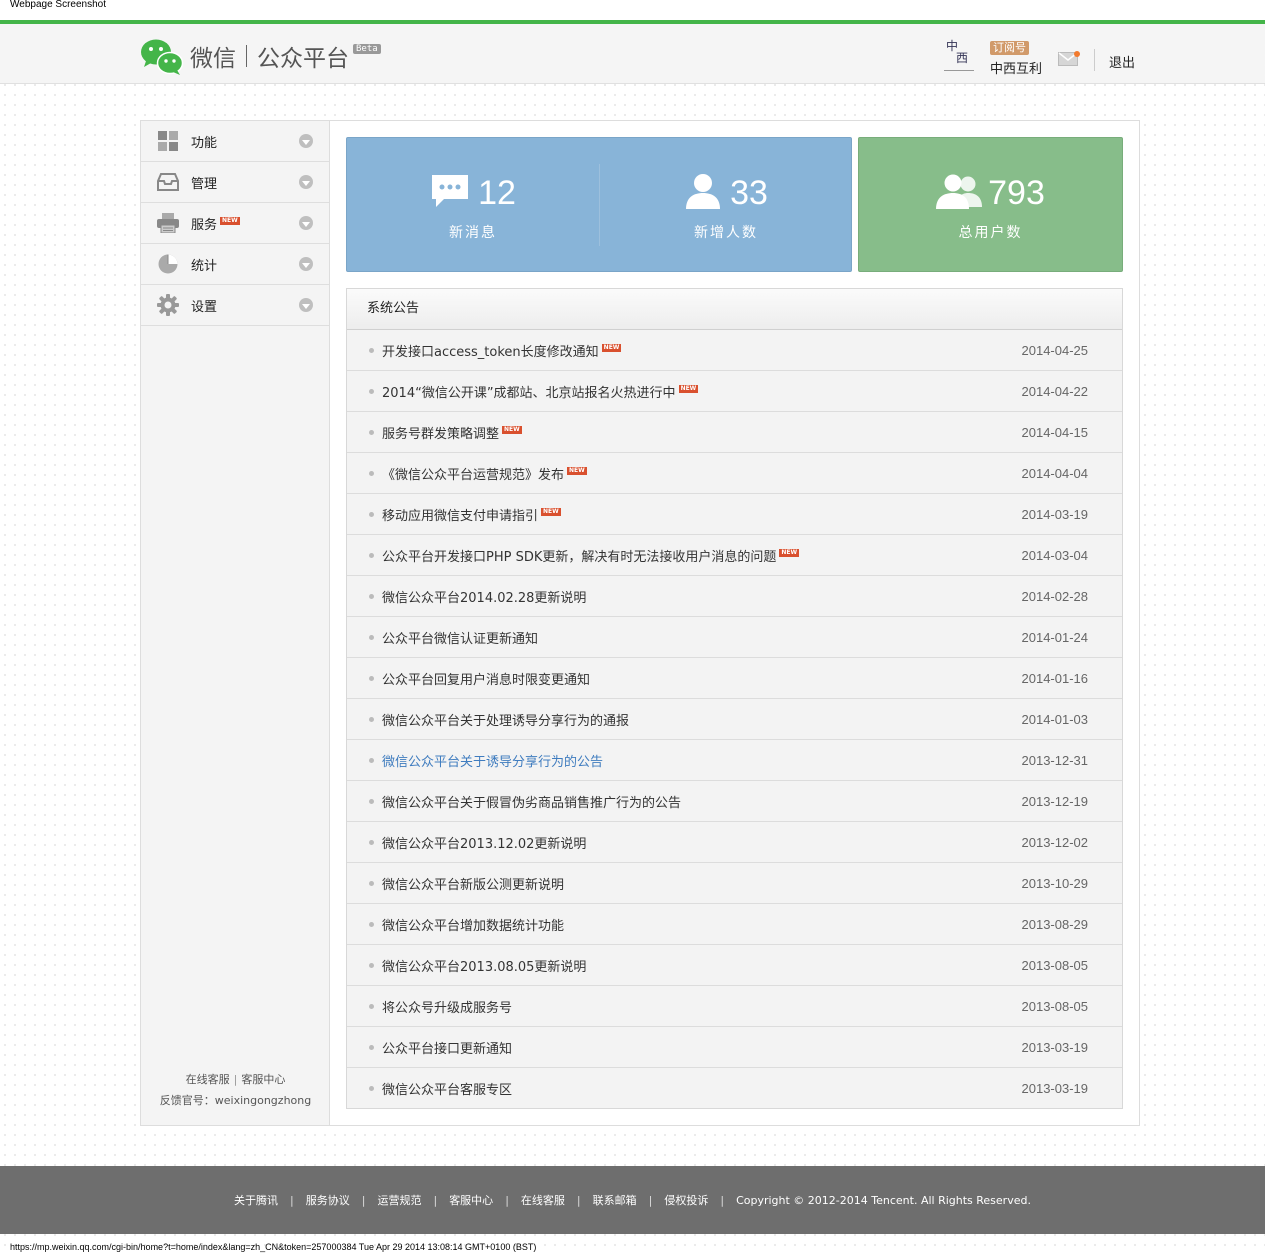 This screenshot has height=1254, width=1265. Describe the element at coordinates (497, 192) in the screenshot. I see `stat-value: 12` at that location.